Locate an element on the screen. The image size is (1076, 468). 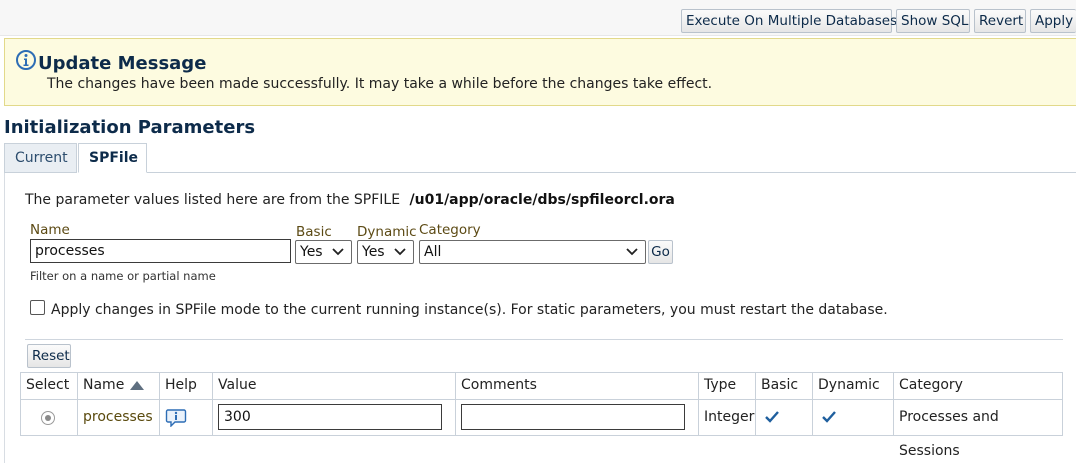
apply-button: Apply is located at coordinates (1053, 21).